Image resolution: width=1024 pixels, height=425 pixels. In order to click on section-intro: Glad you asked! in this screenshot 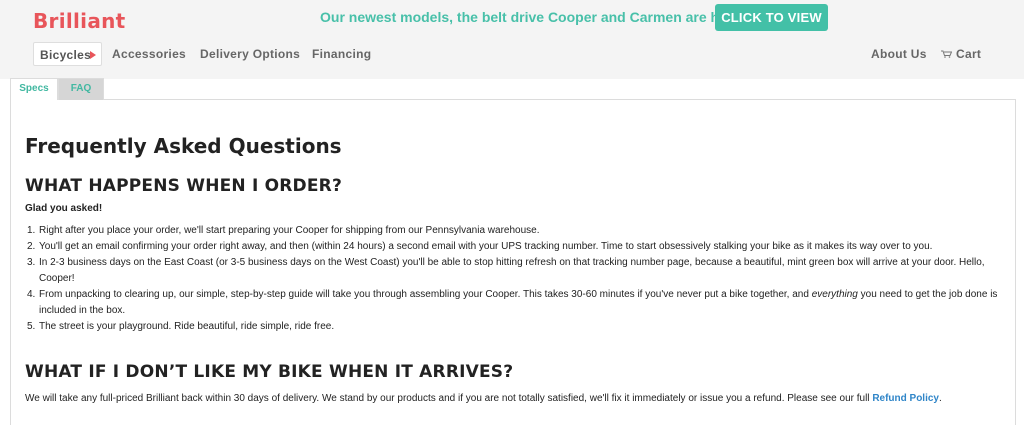, I will do `click(64, 208)`.